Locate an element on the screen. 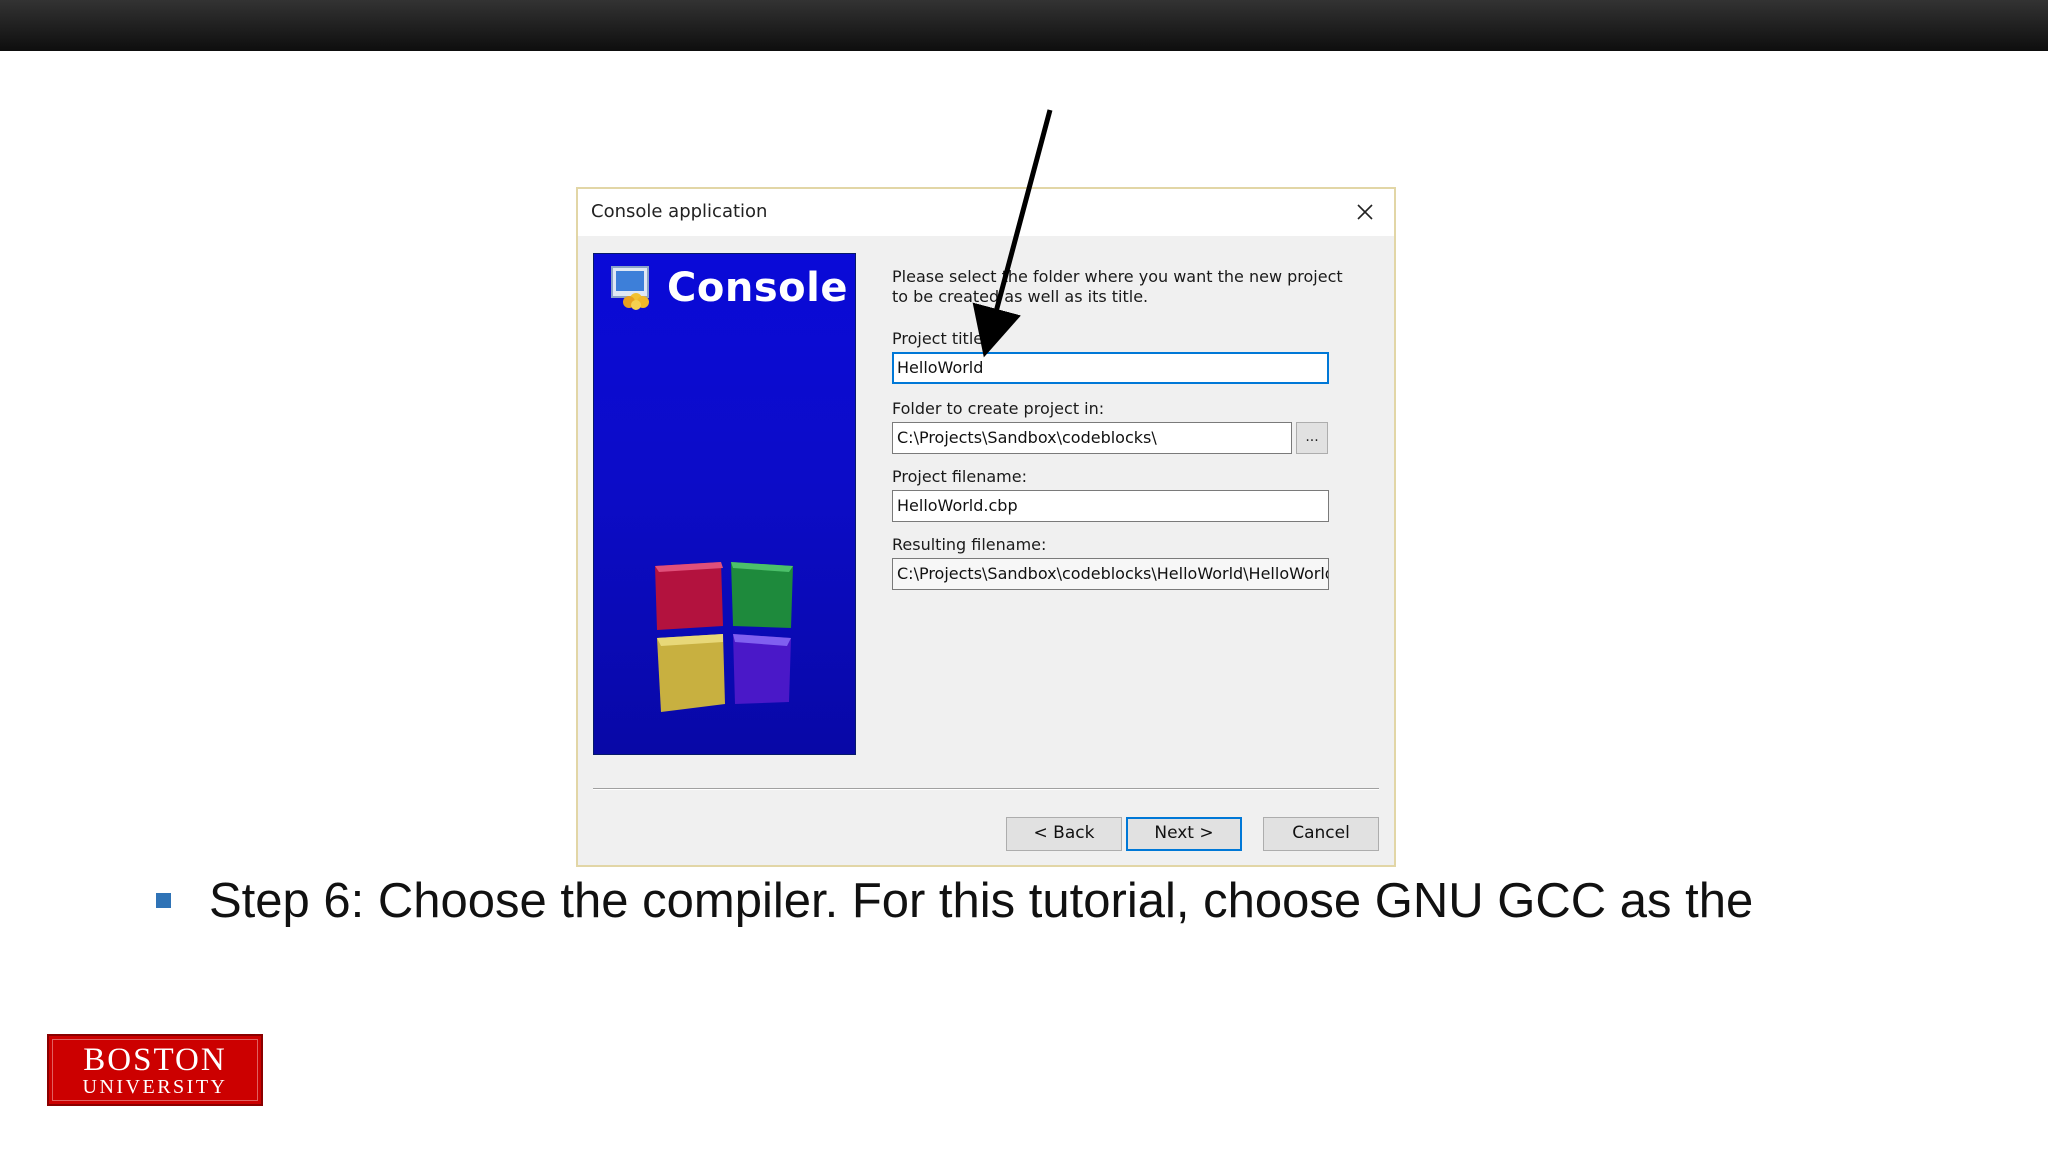 The image size is (2048, 1152). next-button: Next > is located at coordinates (1184, 834).